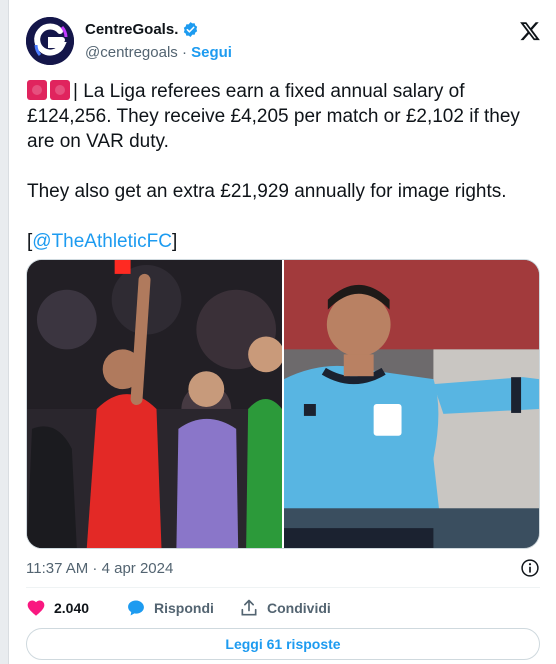 The height and width of the screenshot is (664, 556). Describe the element at coordinates (283, 587) in the screenshot. I see `divider` at that location.